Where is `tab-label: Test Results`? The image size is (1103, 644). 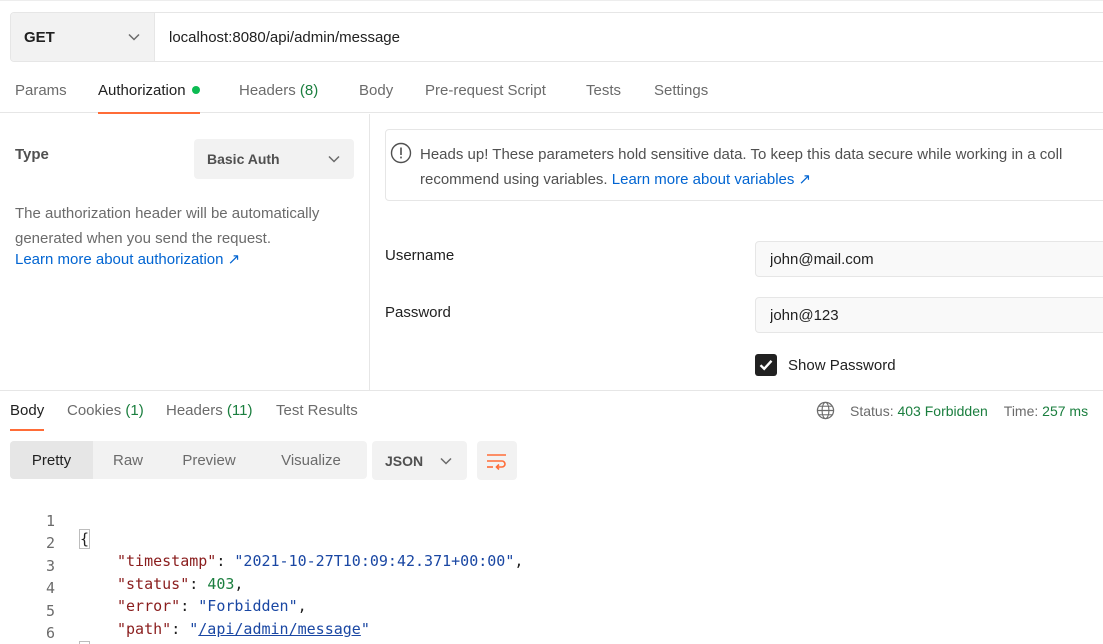
tab-label: Test Results is located at coordinates (317, 410).